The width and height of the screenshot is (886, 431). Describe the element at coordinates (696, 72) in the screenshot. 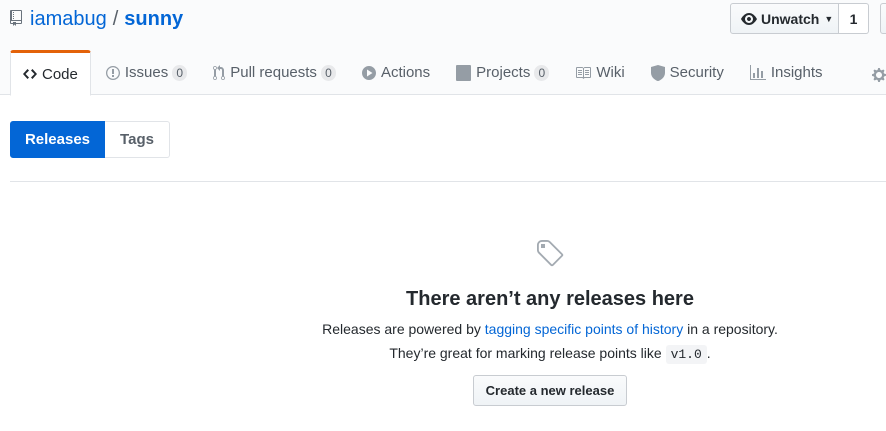

I see `tab-security-label: Security` at that location.